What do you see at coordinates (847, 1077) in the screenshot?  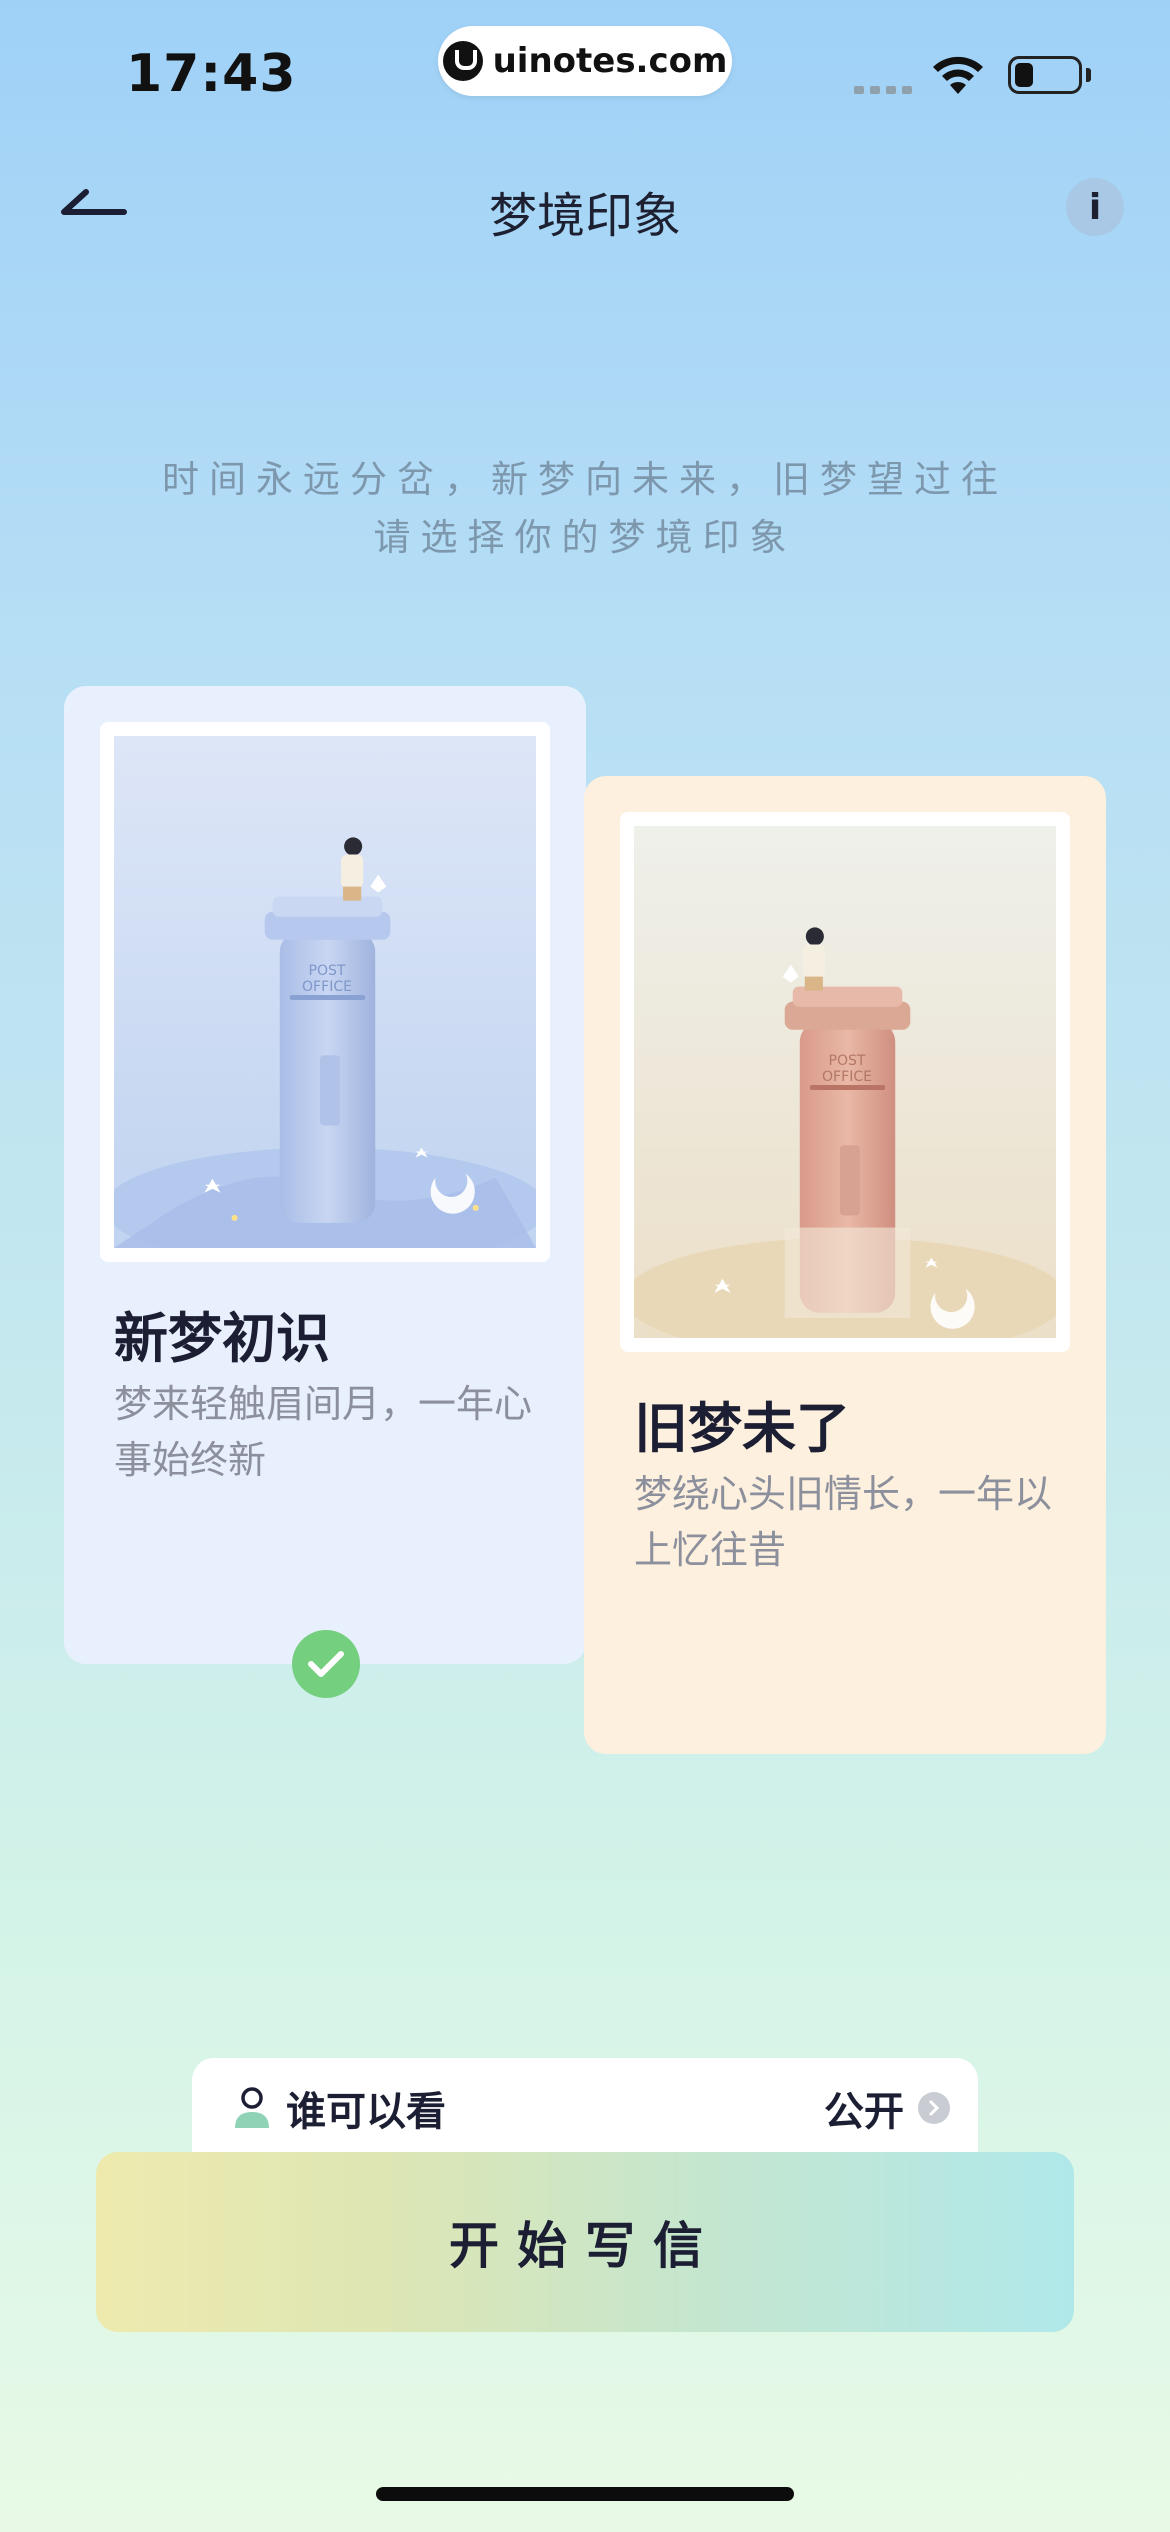 I see `postbox-label-old-2: OFFICE` at bounding box center [847, 1077].